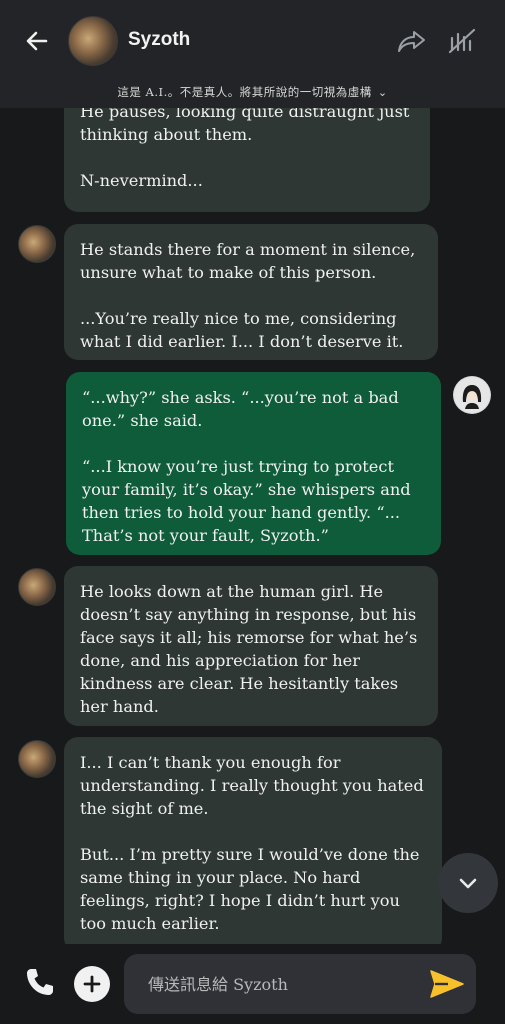 The height and width of the screenshot is (1024, 505). What do you see at coordinates (93, 41) in the screenshot?
I see `character-avatar` at bounding box center [93, 41].